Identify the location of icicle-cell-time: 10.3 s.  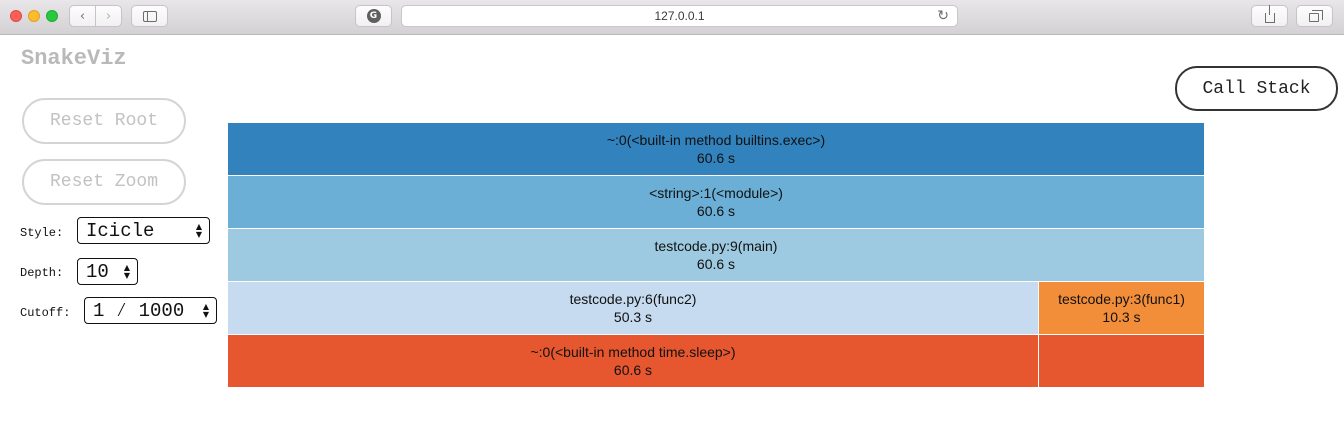
(1121, 317).